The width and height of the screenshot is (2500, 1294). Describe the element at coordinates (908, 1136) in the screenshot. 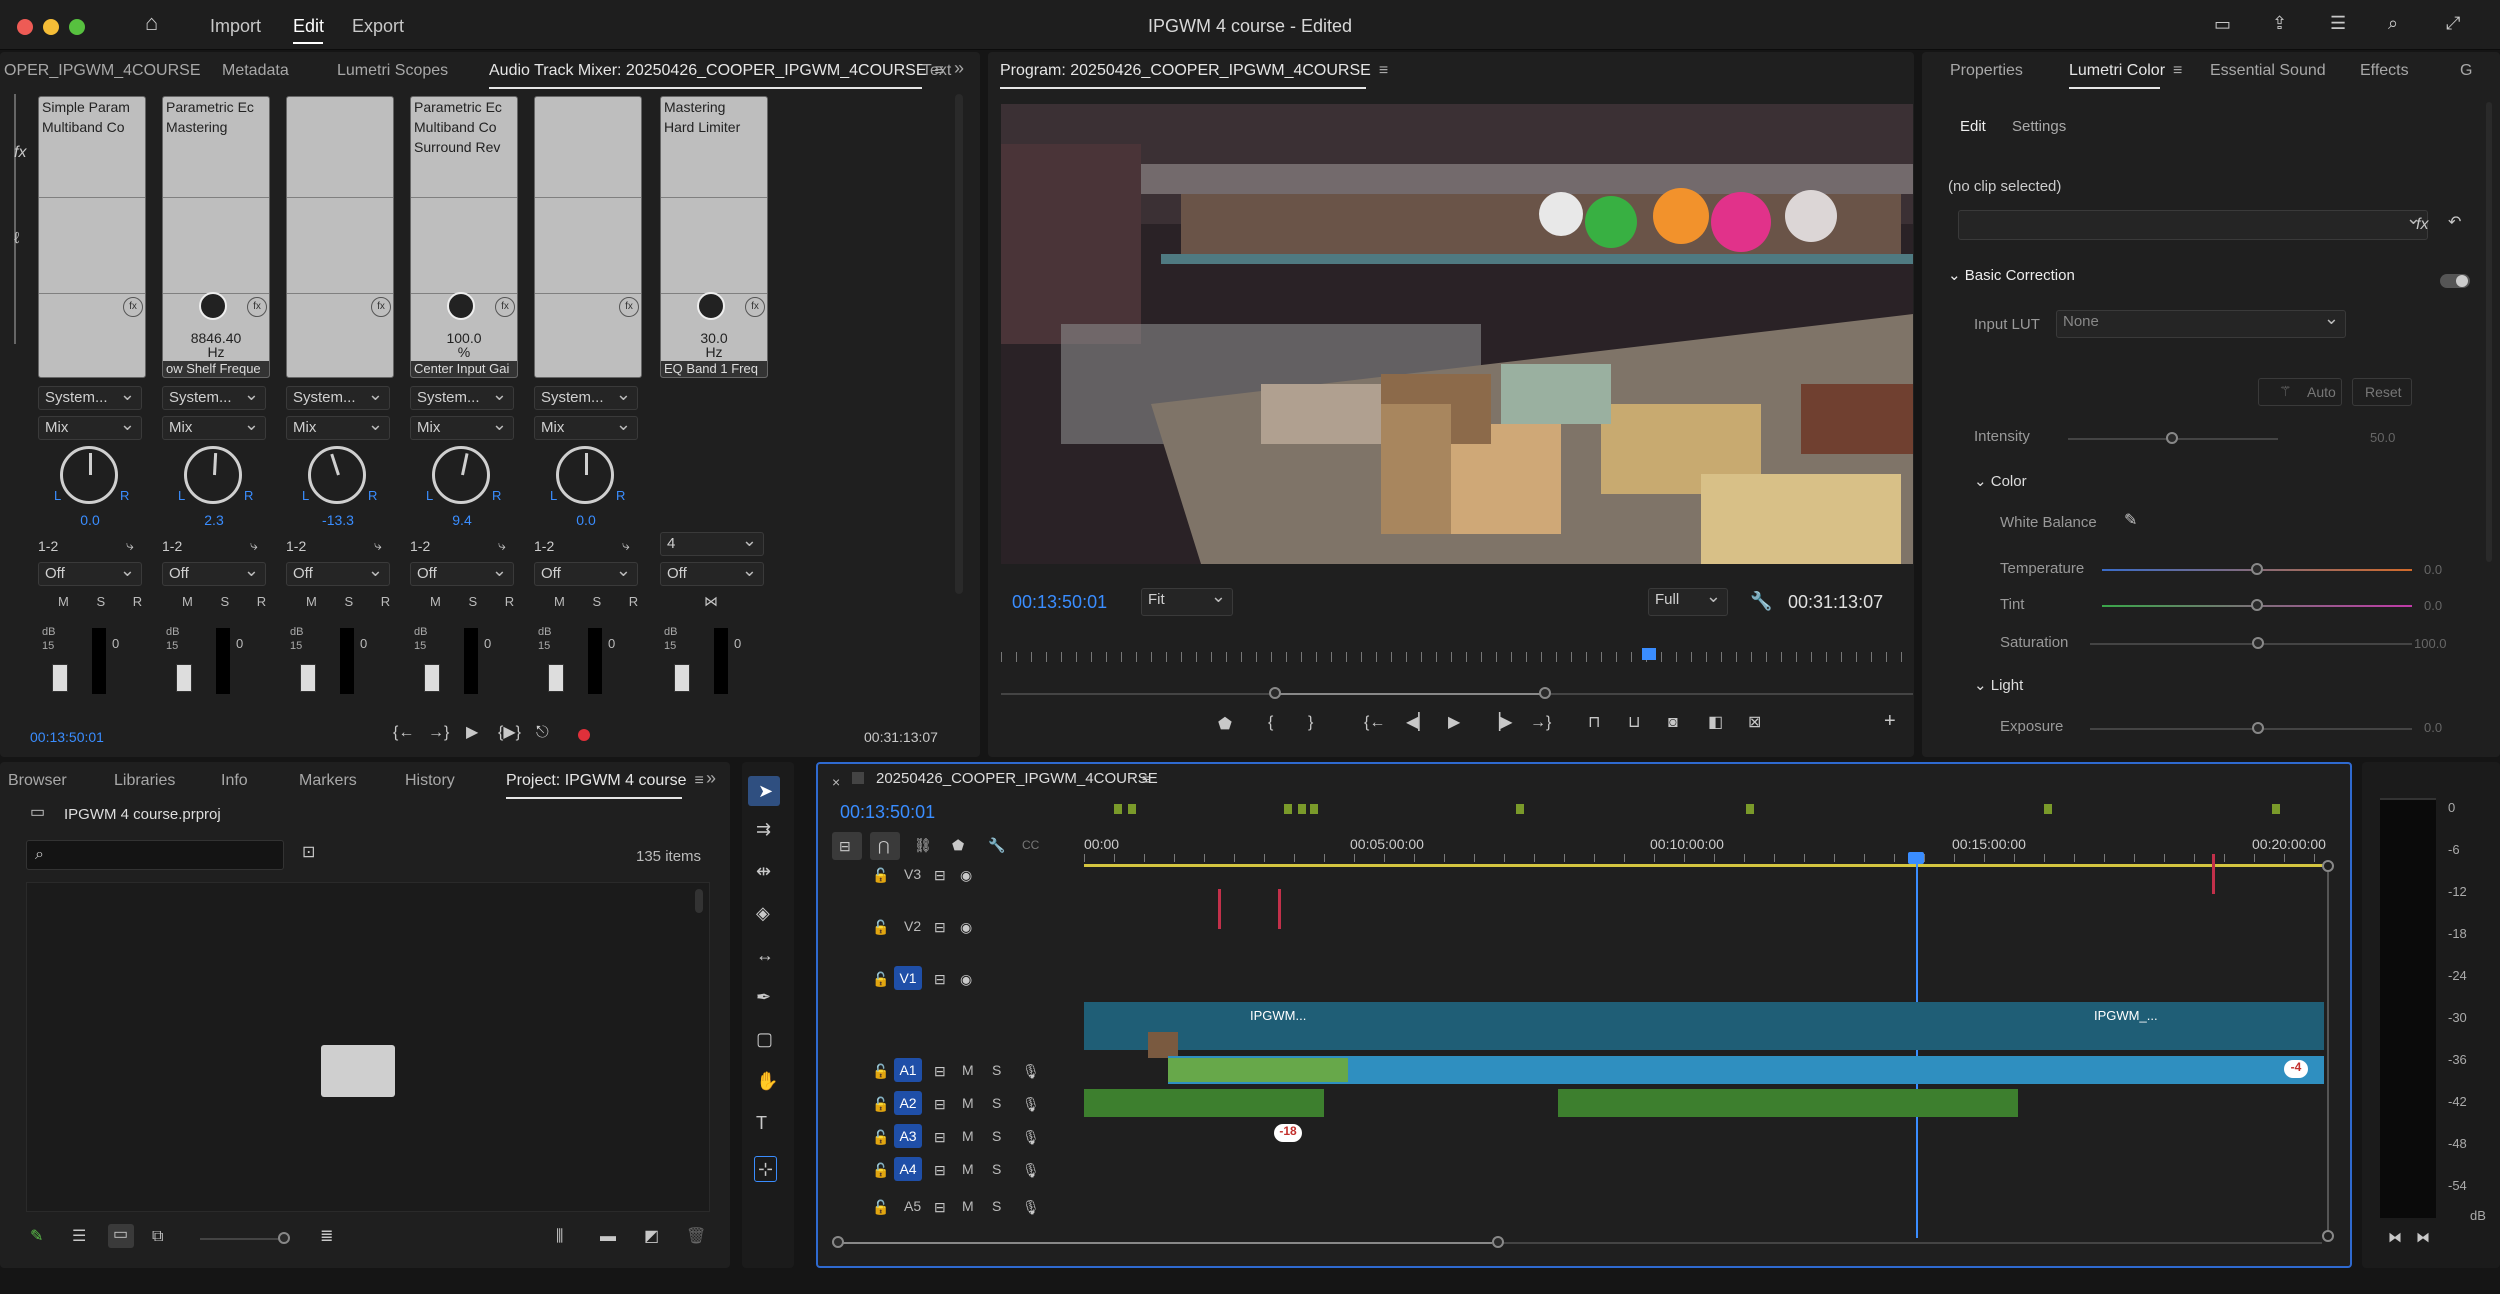

I see `track-target: A3` at that location.